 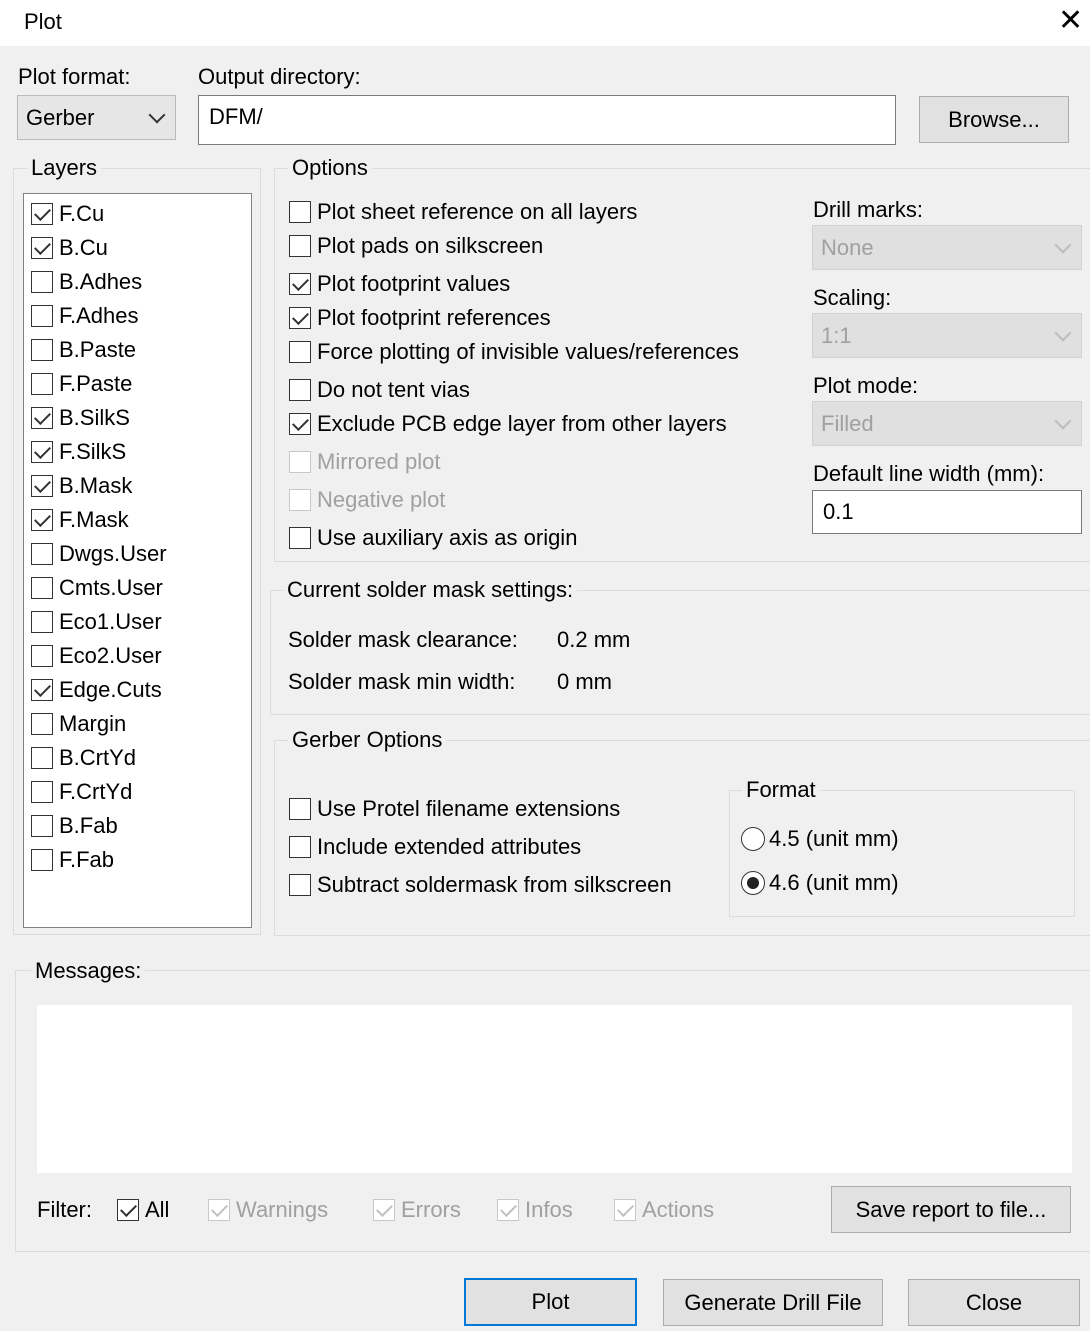 I want to click on format-option-4-6-unit-mm: 4.6 (unit mm), so click(x=820, y=883).